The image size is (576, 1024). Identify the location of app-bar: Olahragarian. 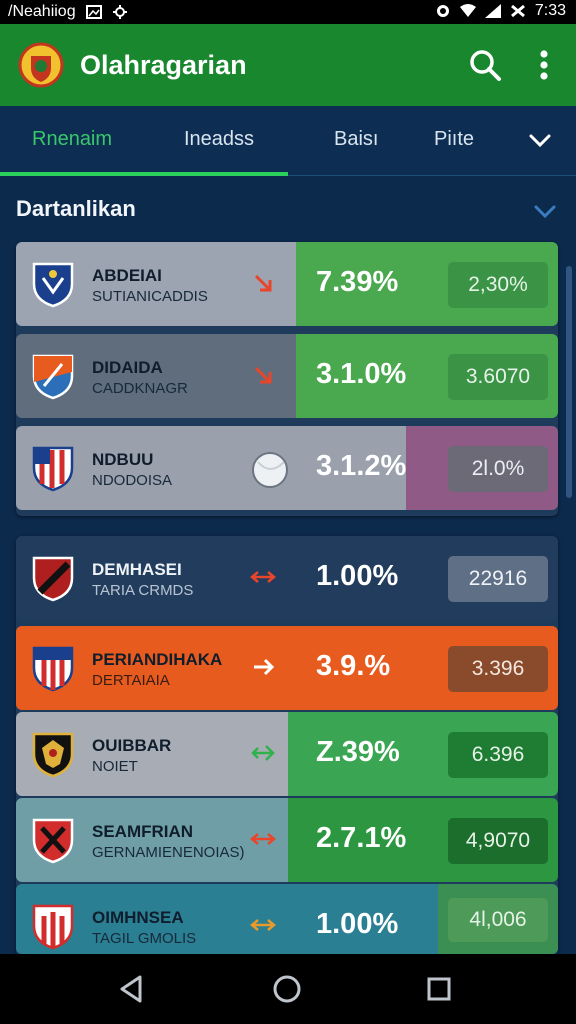
(288, 65).